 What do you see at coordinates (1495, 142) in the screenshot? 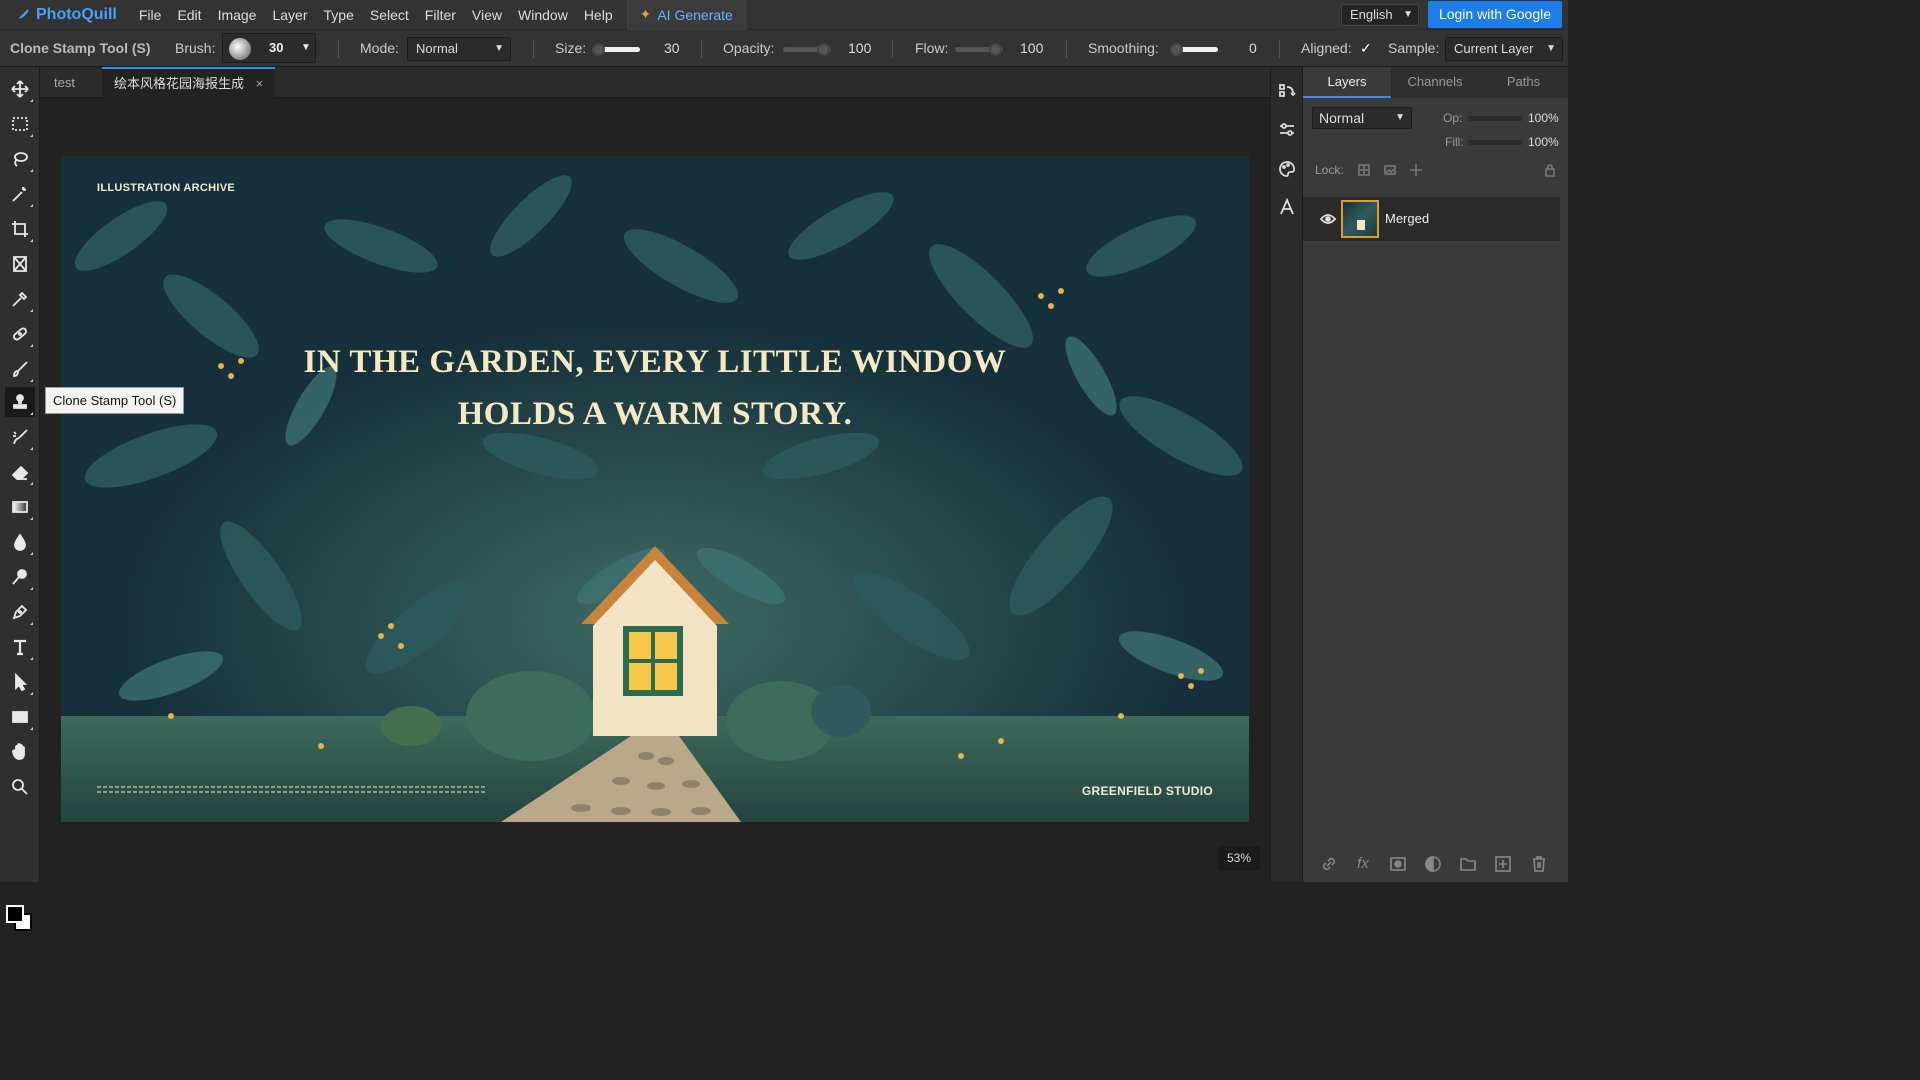
I see `layer-fill-slider` at bounding box center [1495, 142].